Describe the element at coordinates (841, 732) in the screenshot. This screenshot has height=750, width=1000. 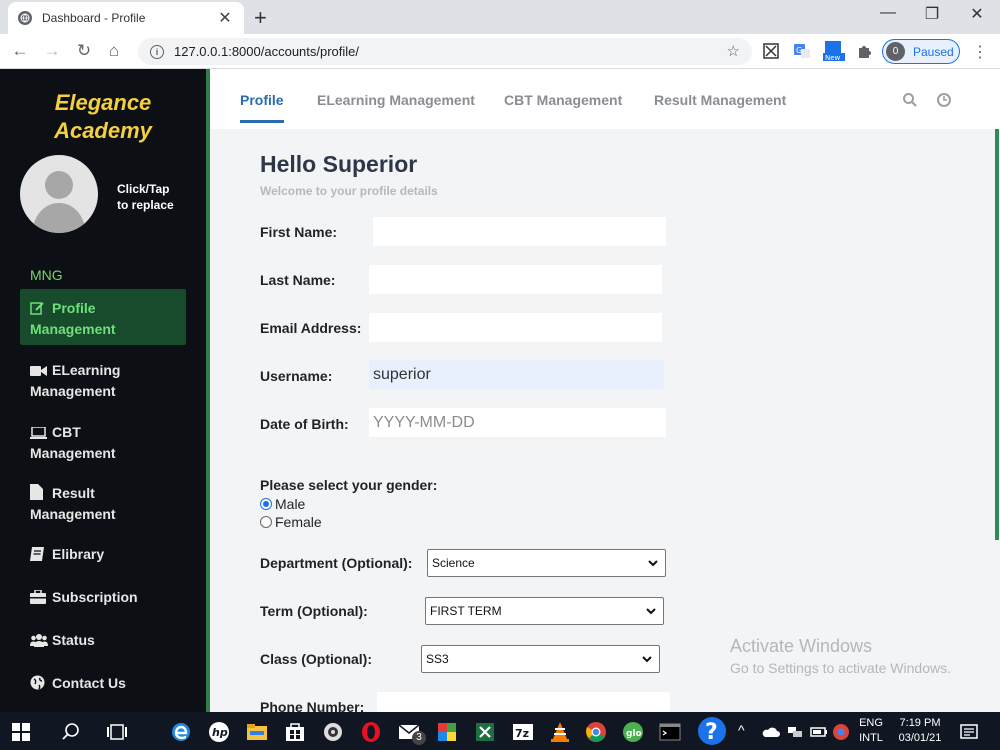
I see `chrome-tray-icon` at that location.